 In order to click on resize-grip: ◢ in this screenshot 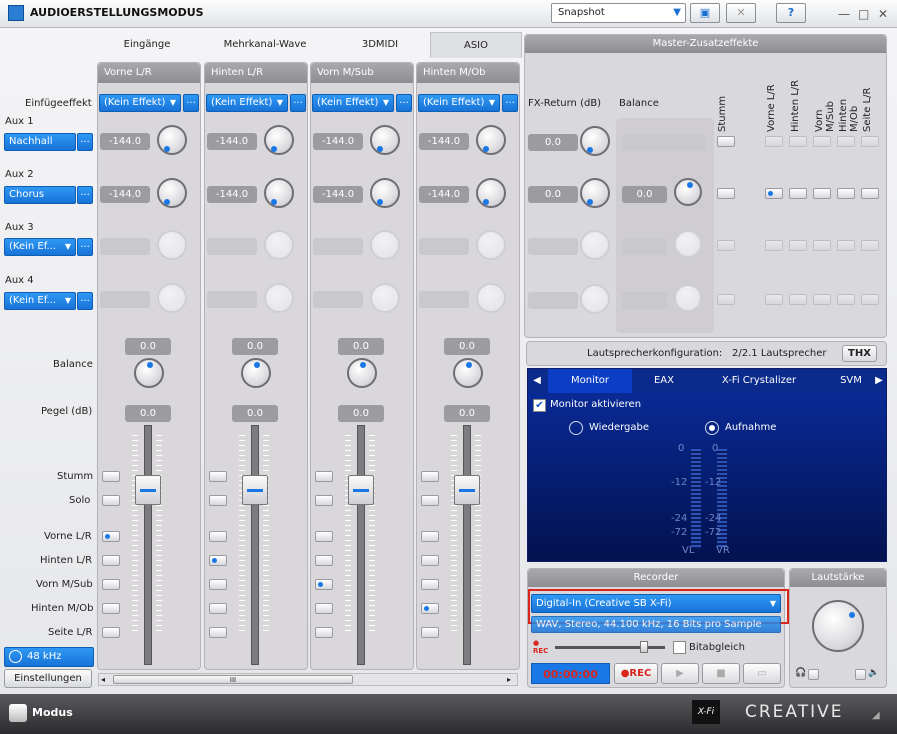, I will do `click(876, 715)`.